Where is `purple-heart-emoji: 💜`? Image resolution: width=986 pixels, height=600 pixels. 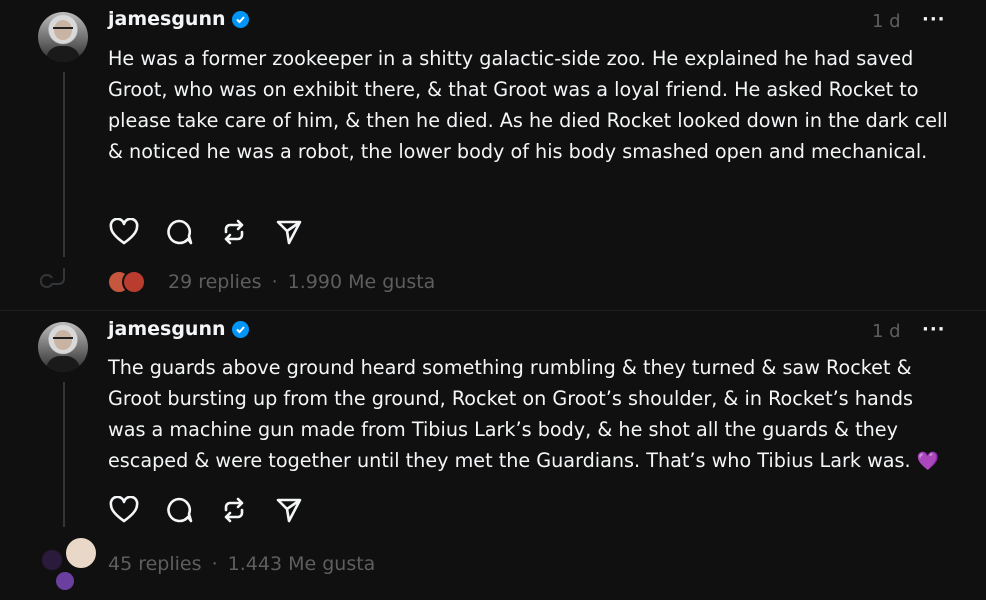
purple-heart-emoji: 💜 is located at coordinates (928, 461).